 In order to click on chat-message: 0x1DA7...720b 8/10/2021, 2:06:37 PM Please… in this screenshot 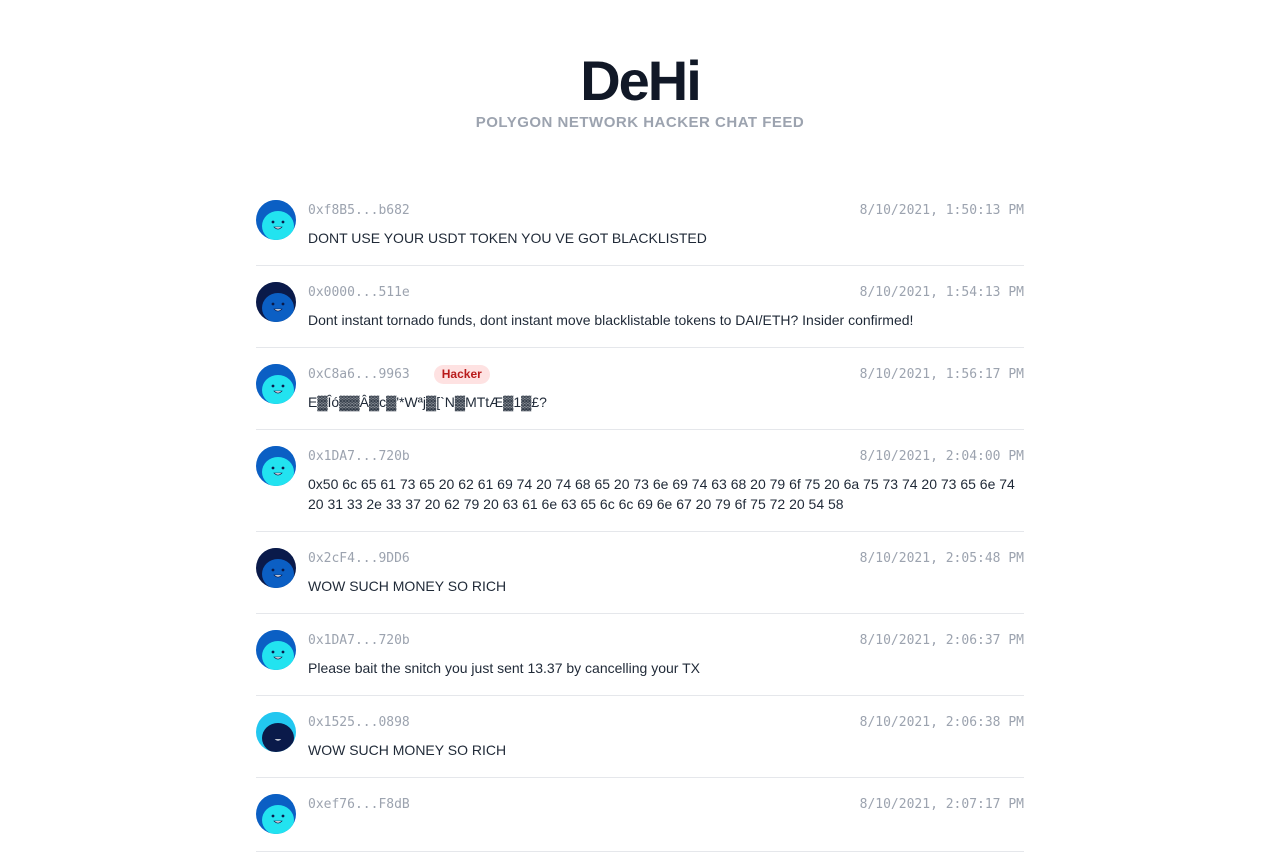, I will do `click(640, 655)`.